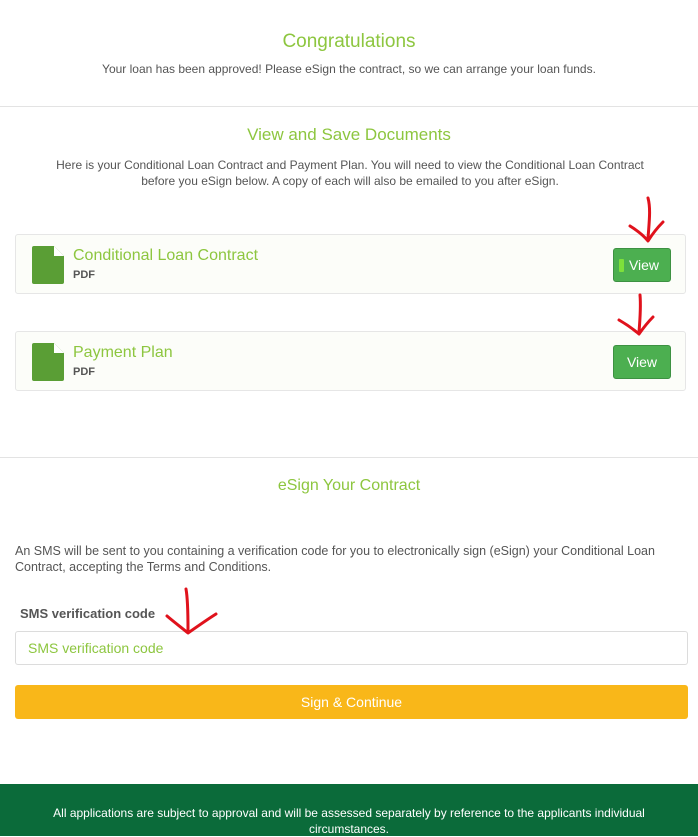 This screenshot has height=837, width=698. I want to click on text-cursor-highlight, so click(621, 265).